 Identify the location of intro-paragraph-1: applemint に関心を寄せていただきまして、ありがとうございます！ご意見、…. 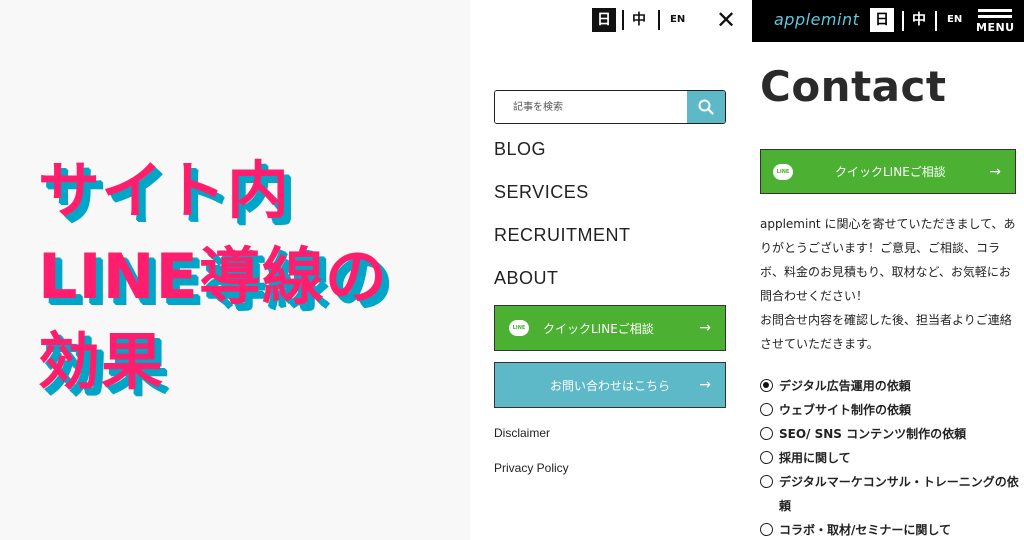
(888, 260).